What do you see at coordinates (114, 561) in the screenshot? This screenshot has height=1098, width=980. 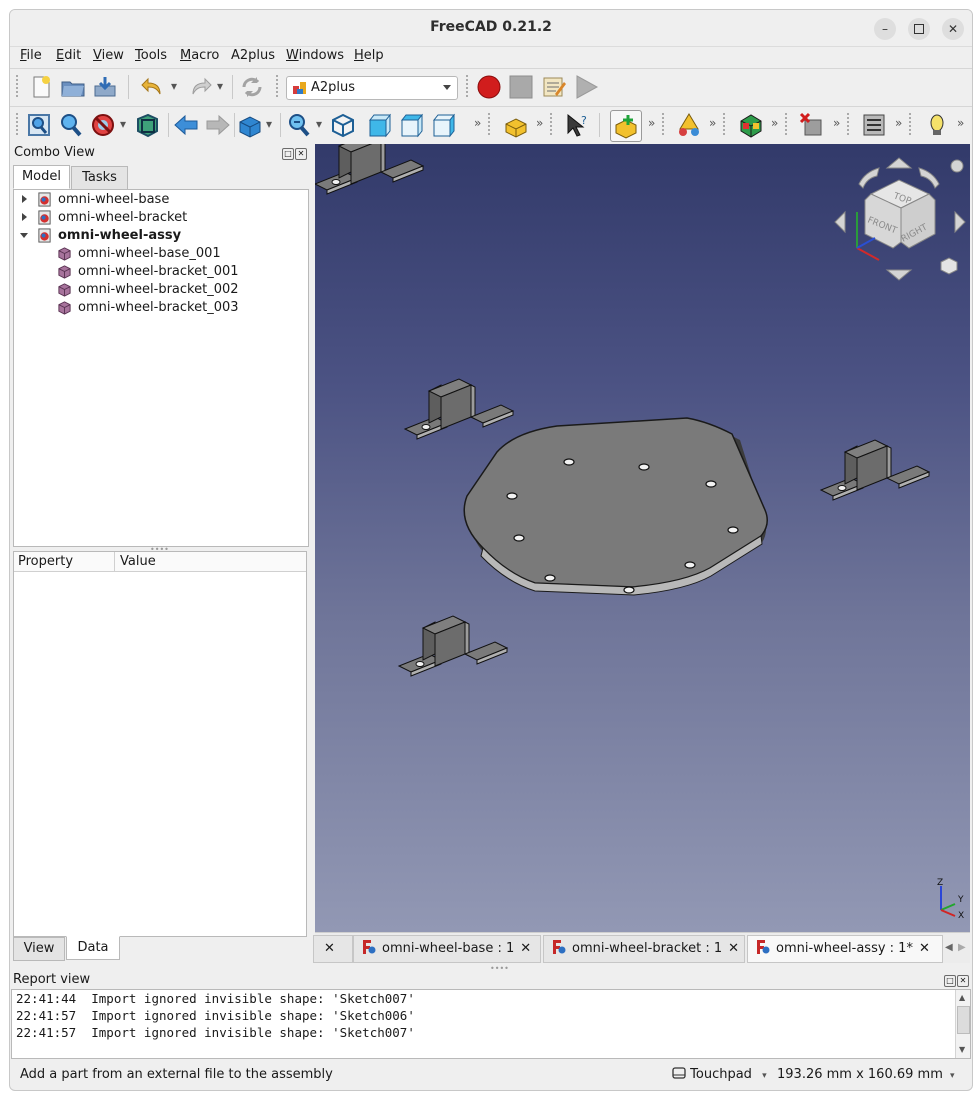 I see `column-divider` at bounding box center [114, 561].